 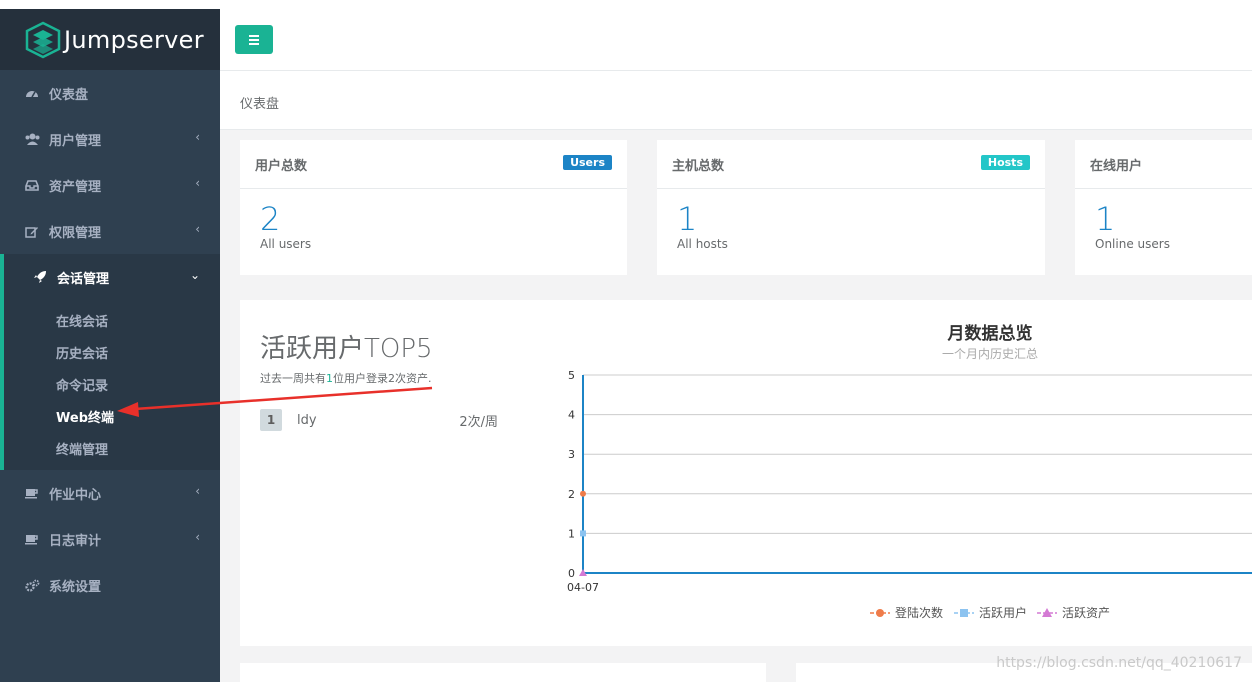 I want to click on card-title: 用户总数, so click(x=281, y=166).